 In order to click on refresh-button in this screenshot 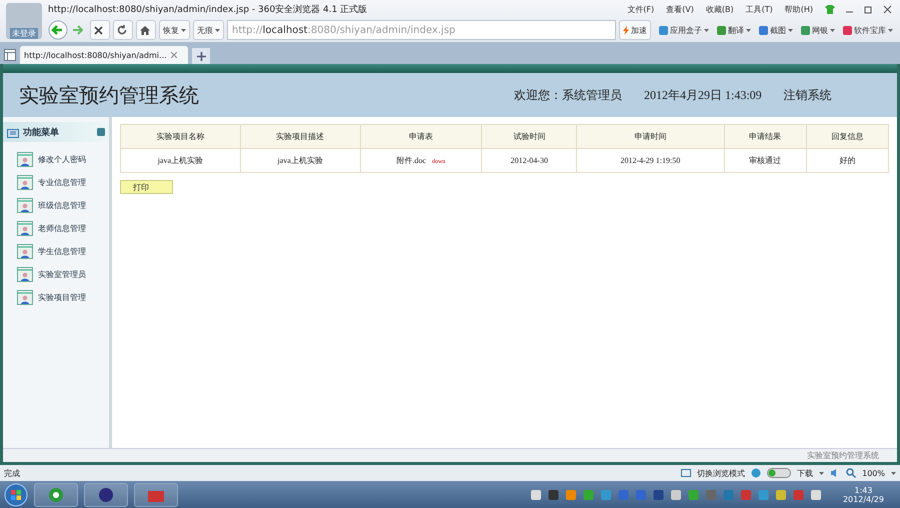, I will do `click(123, 30)`.